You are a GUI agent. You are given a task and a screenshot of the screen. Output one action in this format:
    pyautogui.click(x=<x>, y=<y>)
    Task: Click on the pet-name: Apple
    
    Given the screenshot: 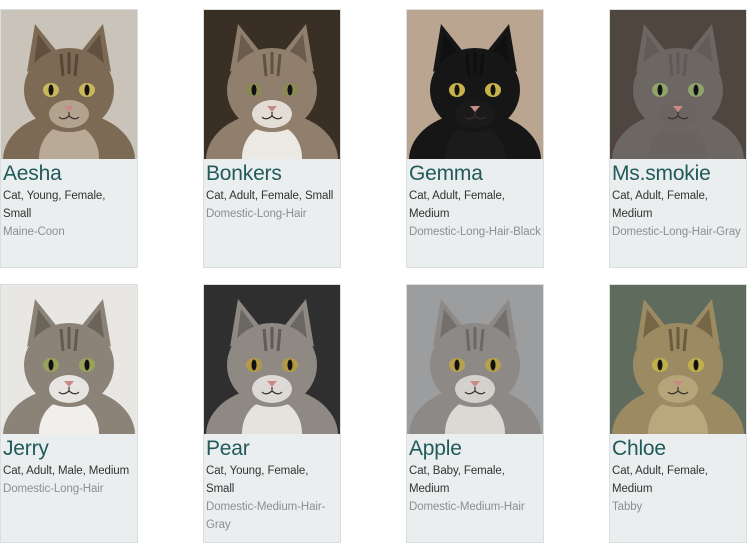 What is the action you would take?
    pyautogui.click(x=476, y=448)
    